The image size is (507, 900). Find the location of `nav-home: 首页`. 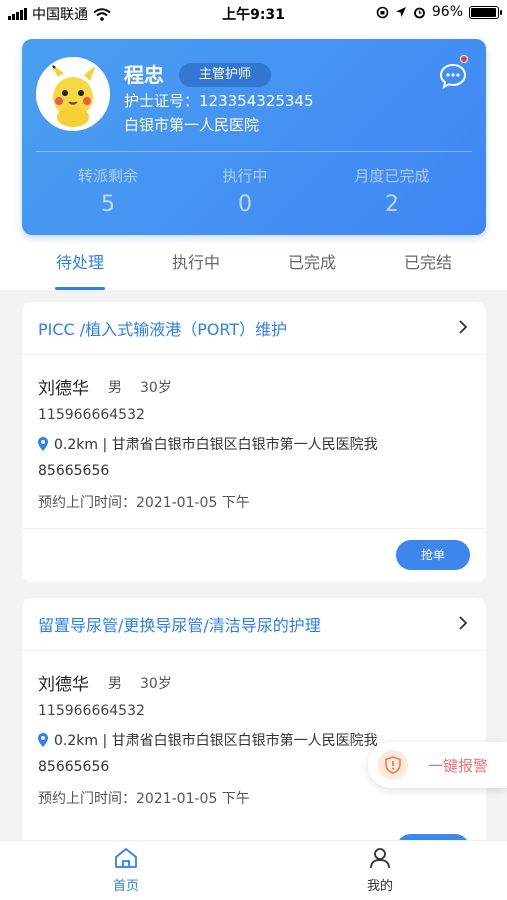

nav-home: 首页 is located at coordinates (126, 870).